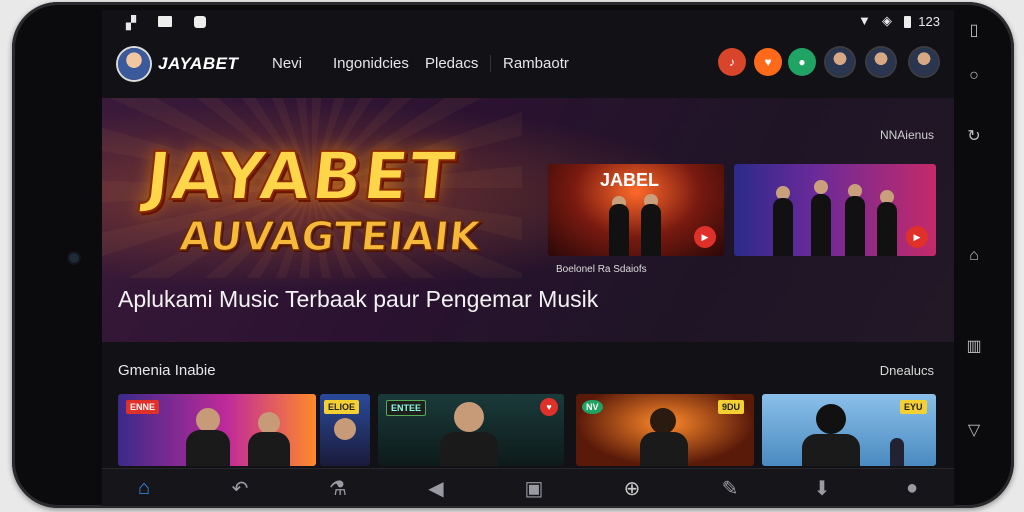  What do you see at coordinates (200, 22) in the screenshot?
I see `app-icon` at bounding box center [200, 22].